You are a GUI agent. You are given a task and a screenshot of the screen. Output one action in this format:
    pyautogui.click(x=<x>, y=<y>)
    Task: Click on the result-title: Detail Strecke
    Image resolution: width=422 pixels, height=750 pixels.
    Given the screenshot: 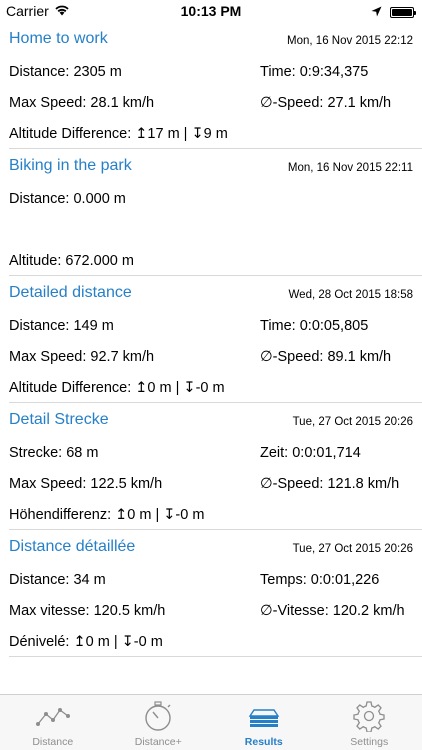 What is the action you would take?
    pyautogui.click(x=59, y=419)
    